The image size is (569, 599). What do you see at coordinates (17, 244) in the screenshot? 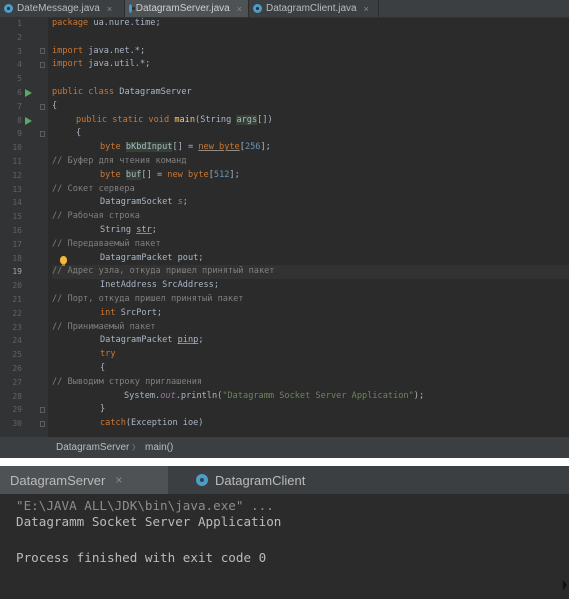
I see `line-number: 17` at bounding box center [17, 244].